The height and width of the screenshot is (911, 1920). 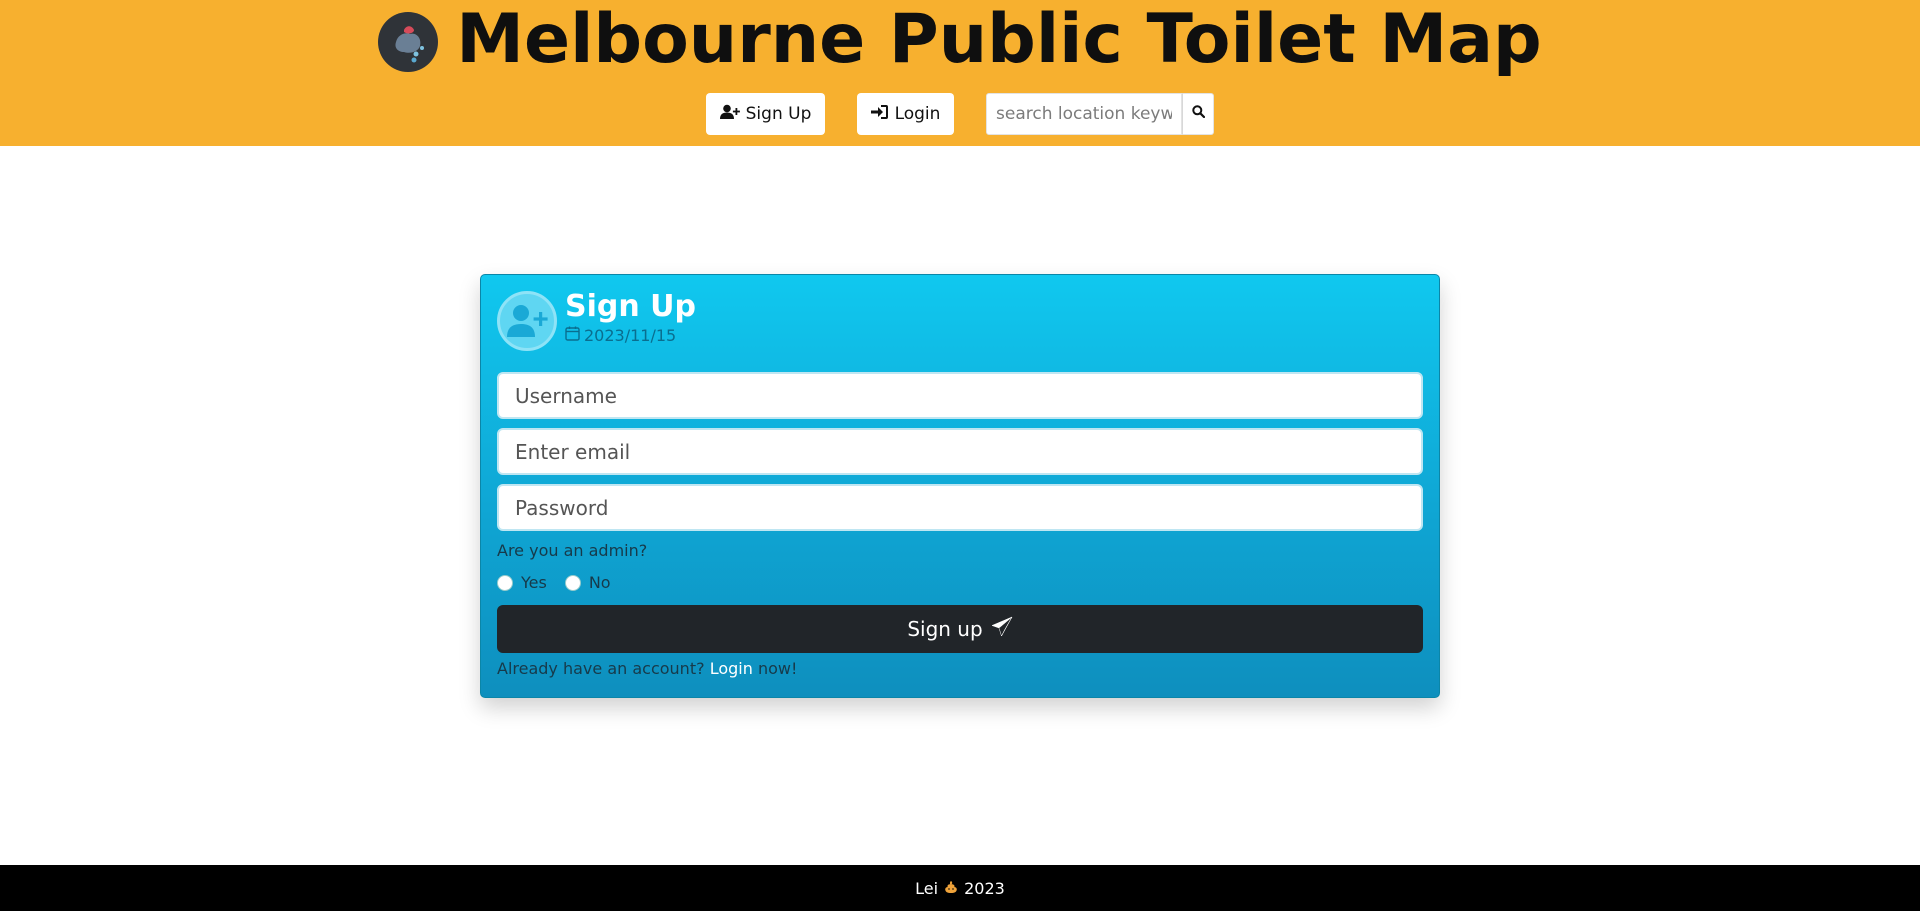 I want to click on login-nav-button: Login, so click(x=905, y=114).